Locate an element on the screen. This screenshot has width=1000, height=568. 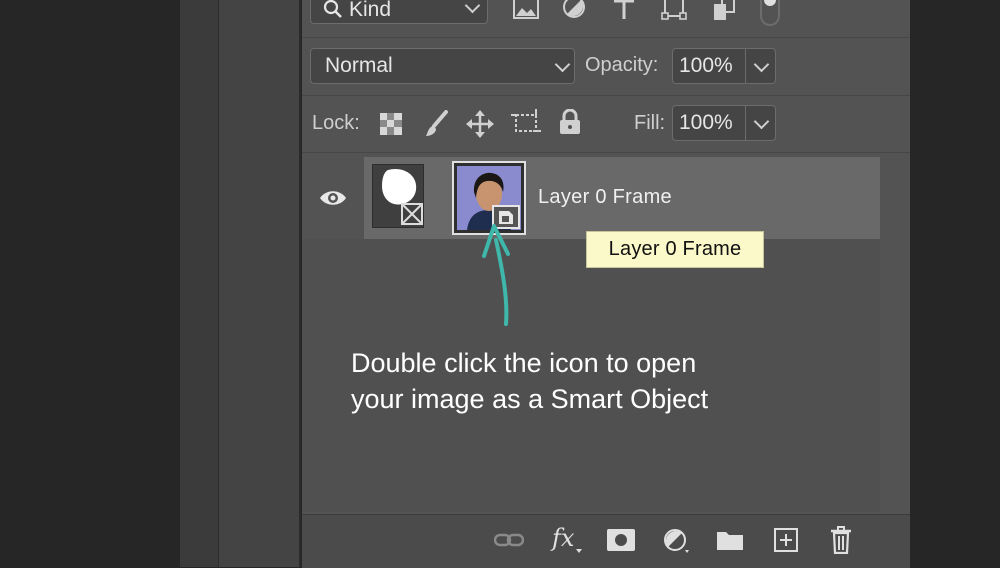
lock-move-icon is located at coordinates (480, 124).